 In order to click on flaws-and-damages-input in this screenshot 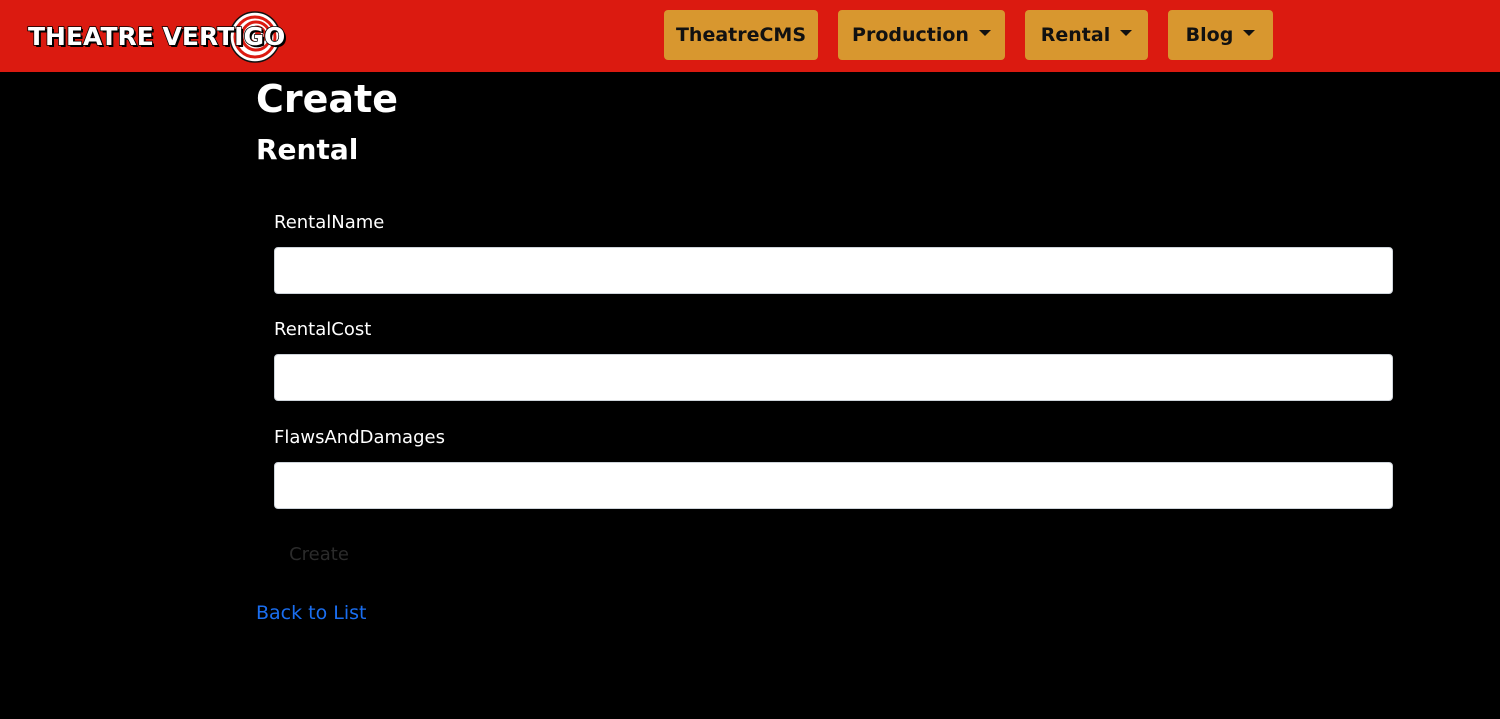, I will do `click(833, 485)`.